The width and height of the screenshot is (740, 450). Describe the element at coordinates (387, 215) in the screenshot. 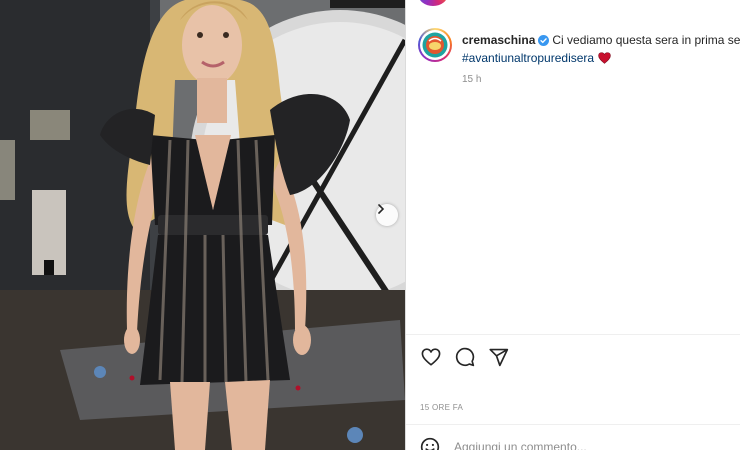

I see `next-image-button` at that location.